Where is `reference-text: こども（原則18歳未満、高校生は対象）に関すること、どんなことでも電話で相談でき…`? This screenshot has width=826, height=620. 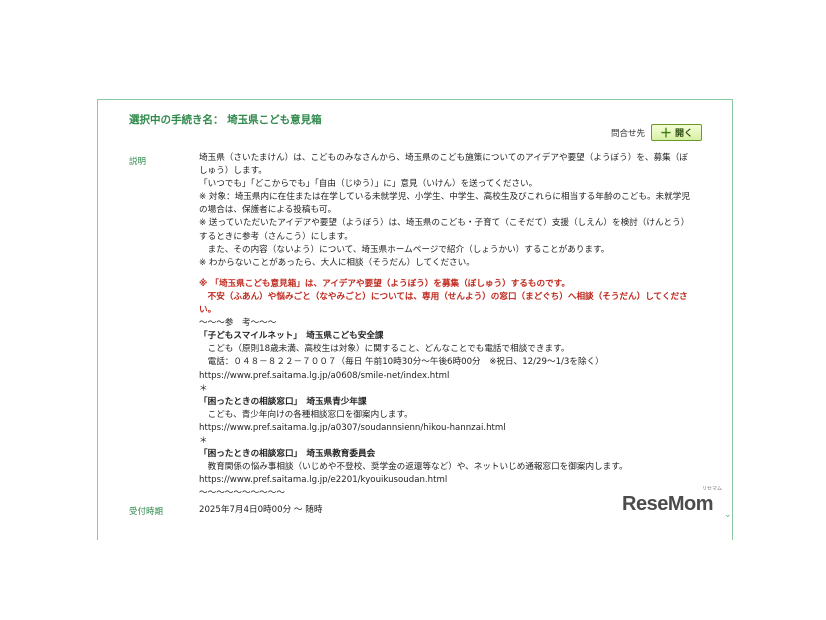
reference-text: こども（原則18歳未満、高校生は対象）に関すること、どんなことでも電話で相談でき… is located at coordinates (384, 349).